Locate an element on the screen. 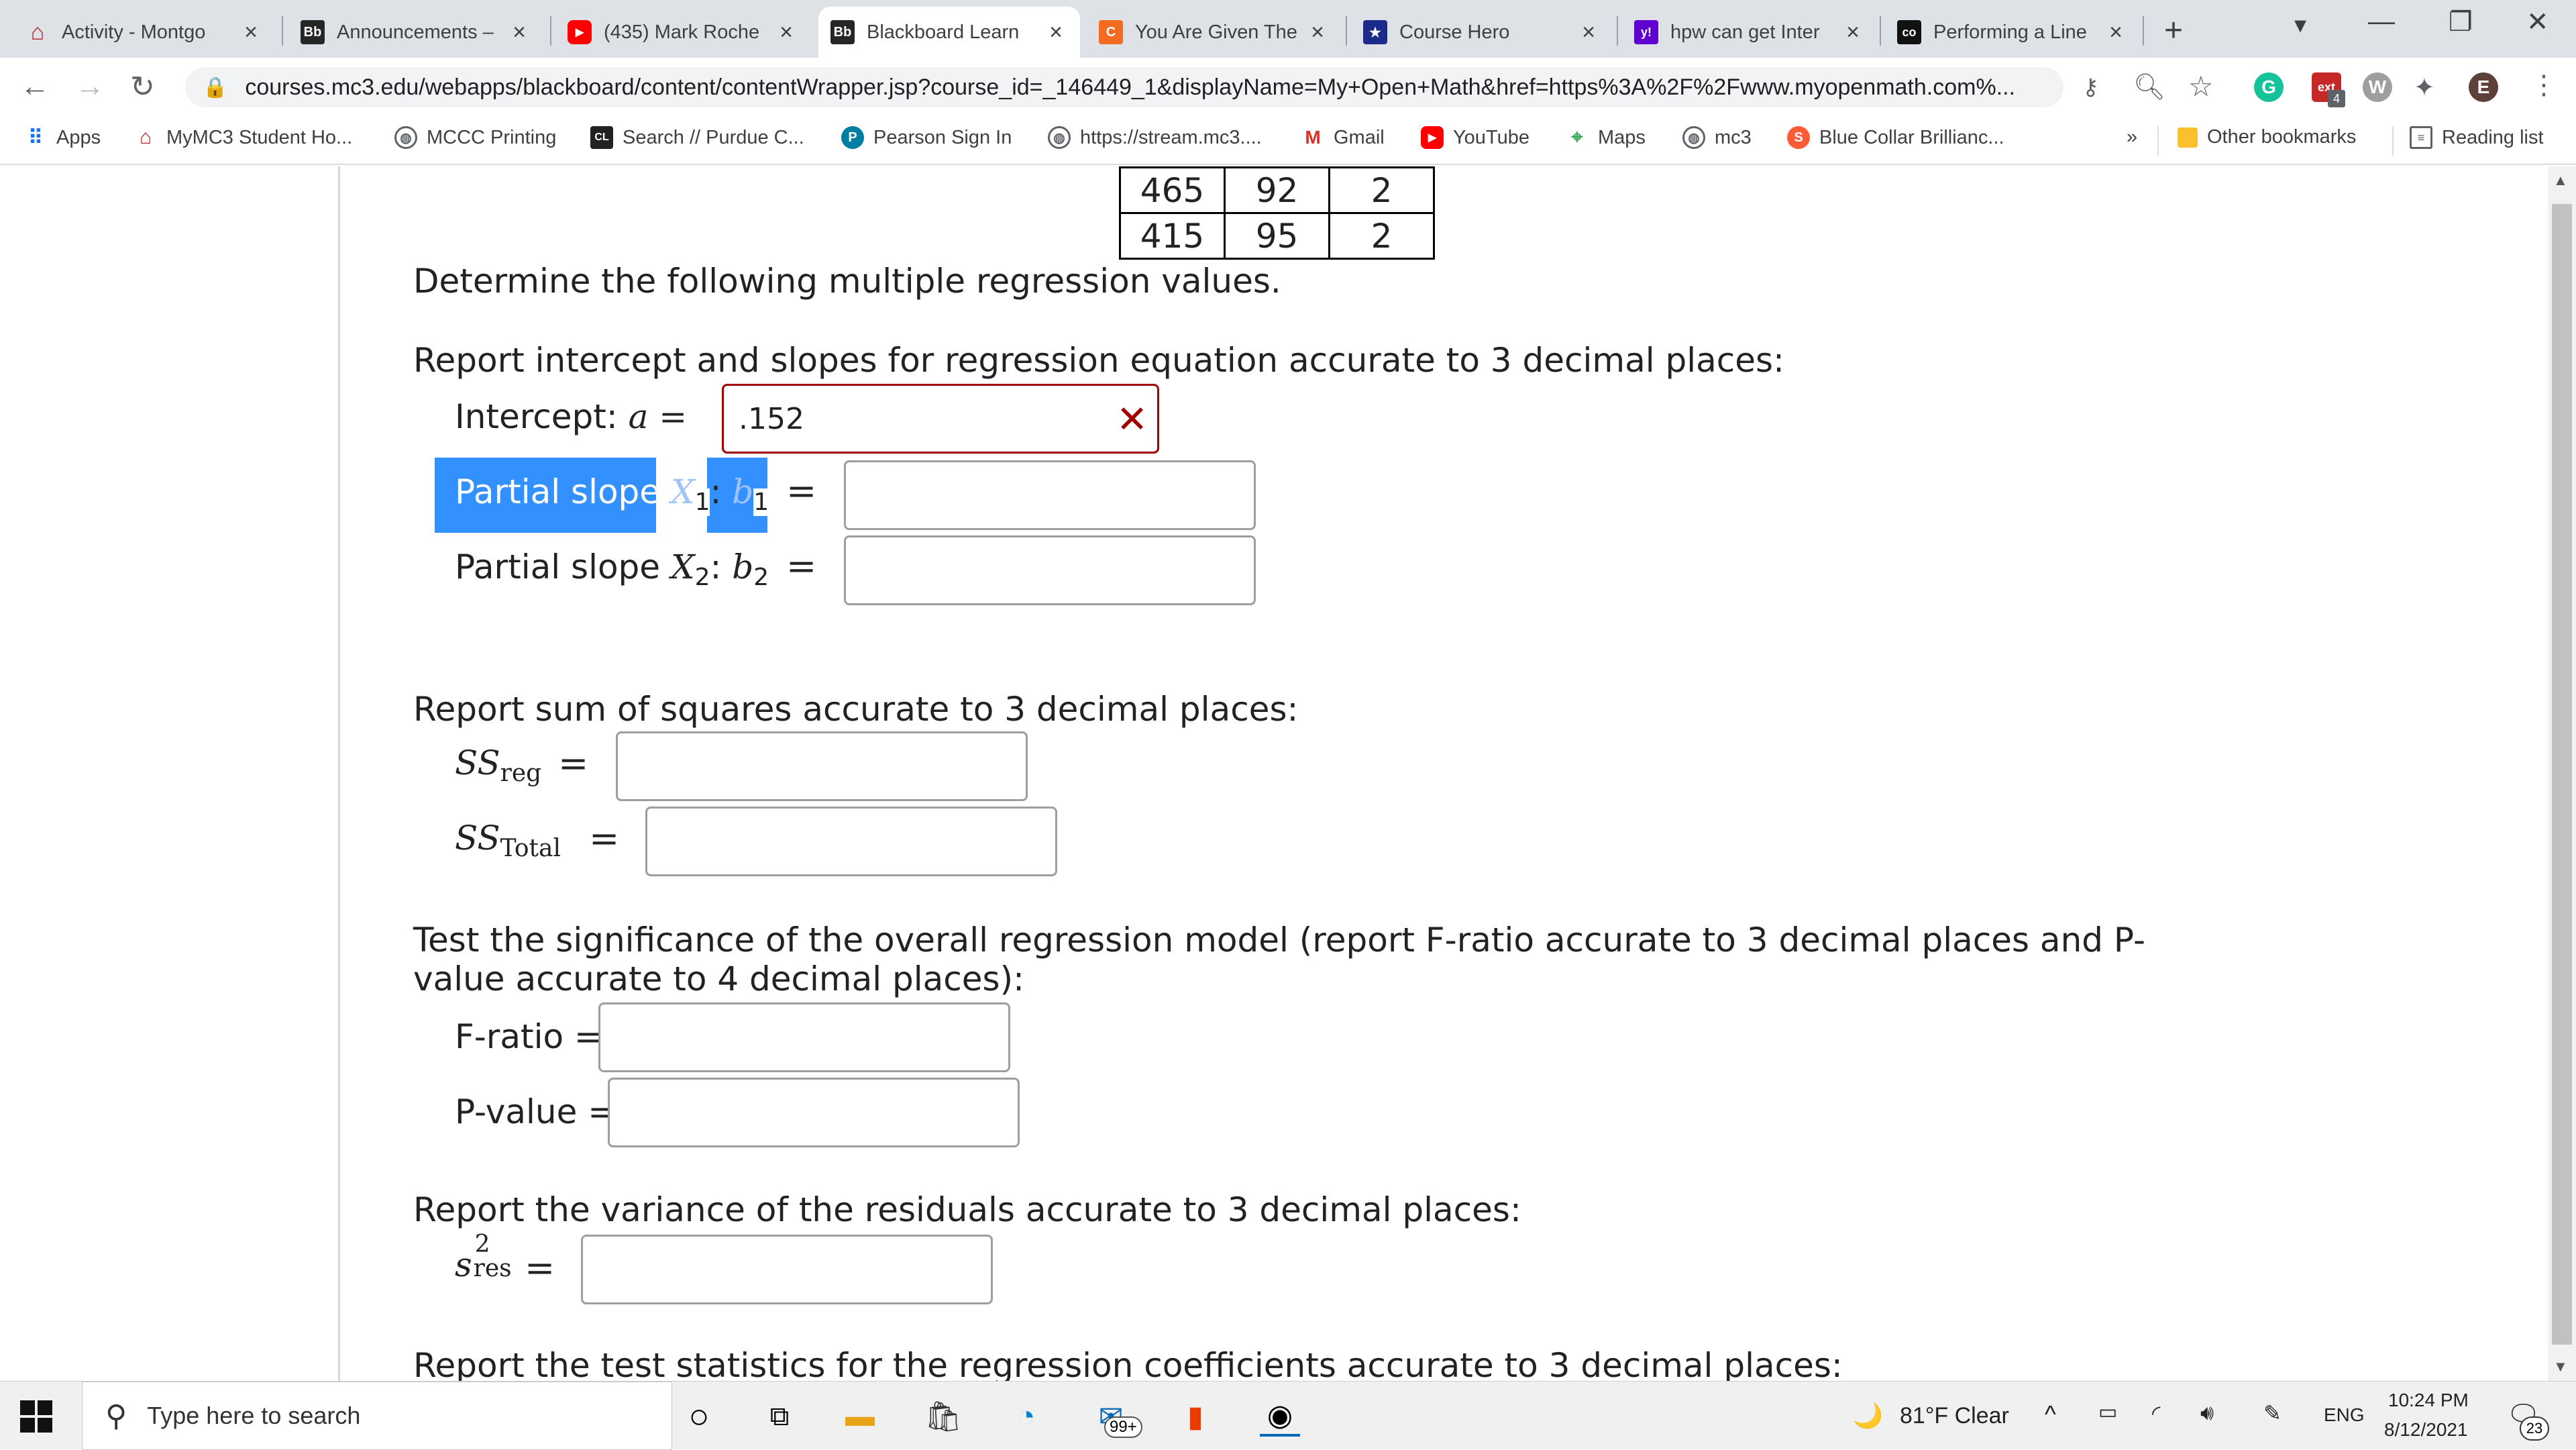  wifi-icon: ◜ is located at coordinates (2156, 1413).